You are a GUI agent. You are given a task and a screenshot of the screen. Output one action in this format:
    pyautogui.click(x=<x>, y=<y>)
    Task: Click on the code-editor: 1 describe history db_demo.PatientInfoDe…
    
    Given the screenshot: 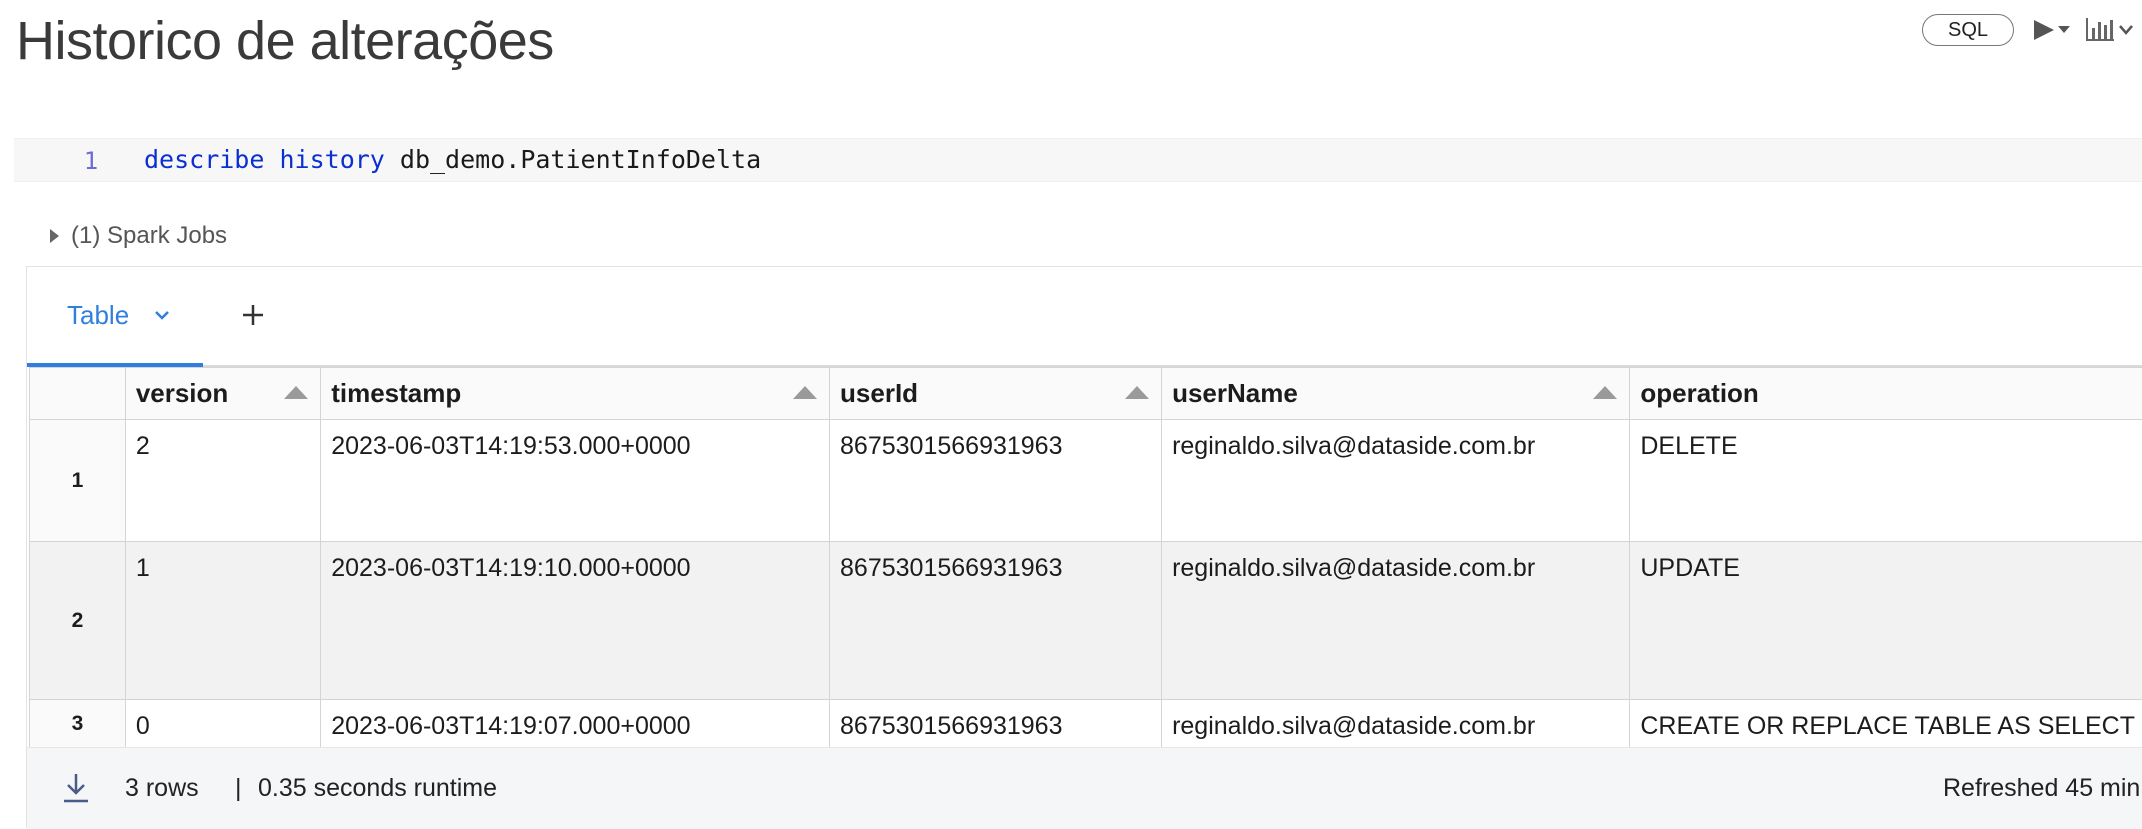 What is the action you would take?
    pyautogui.click(x=1078, y=160)
    